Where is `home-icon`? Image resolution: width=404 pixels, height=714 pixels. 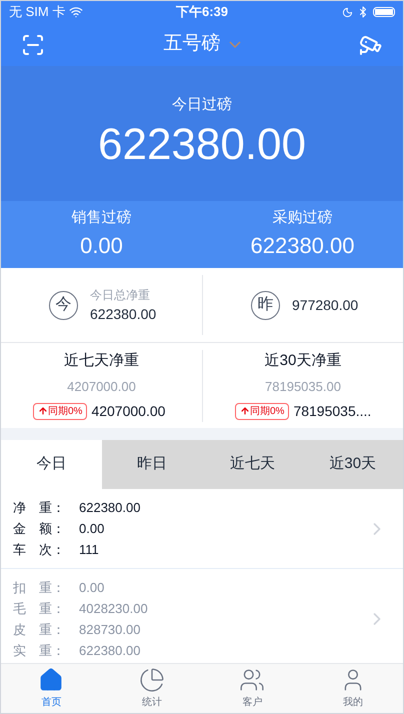 home-icon is located at coordinates (51, 680).